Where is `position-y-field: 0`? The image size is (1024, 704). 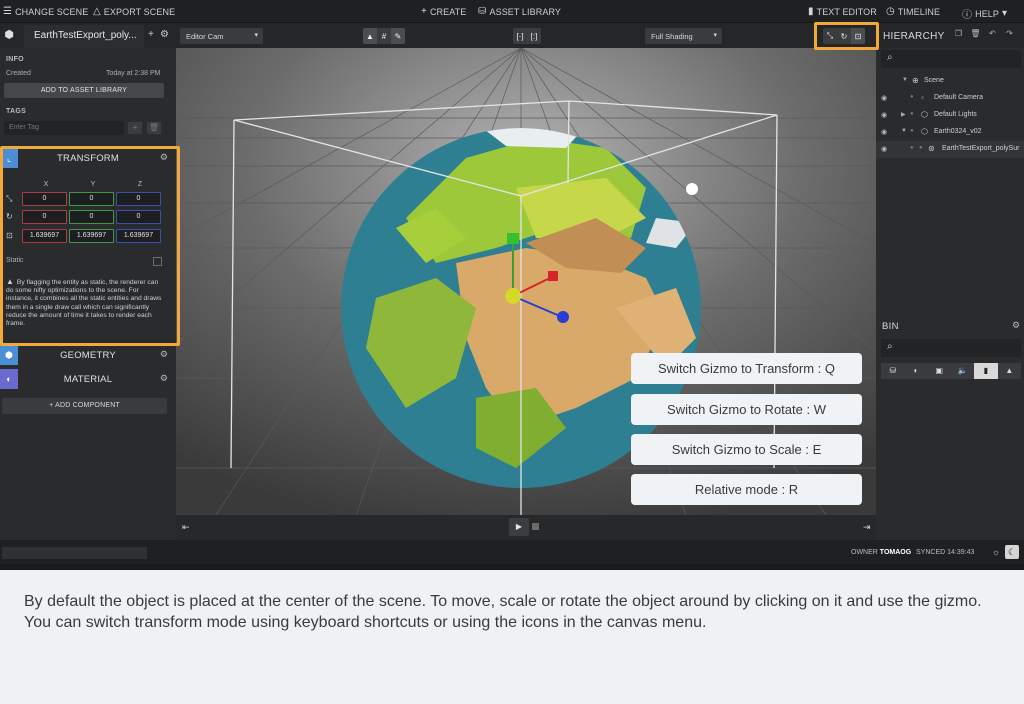 position-y-field: 0 is located at coordinates (91, 199).